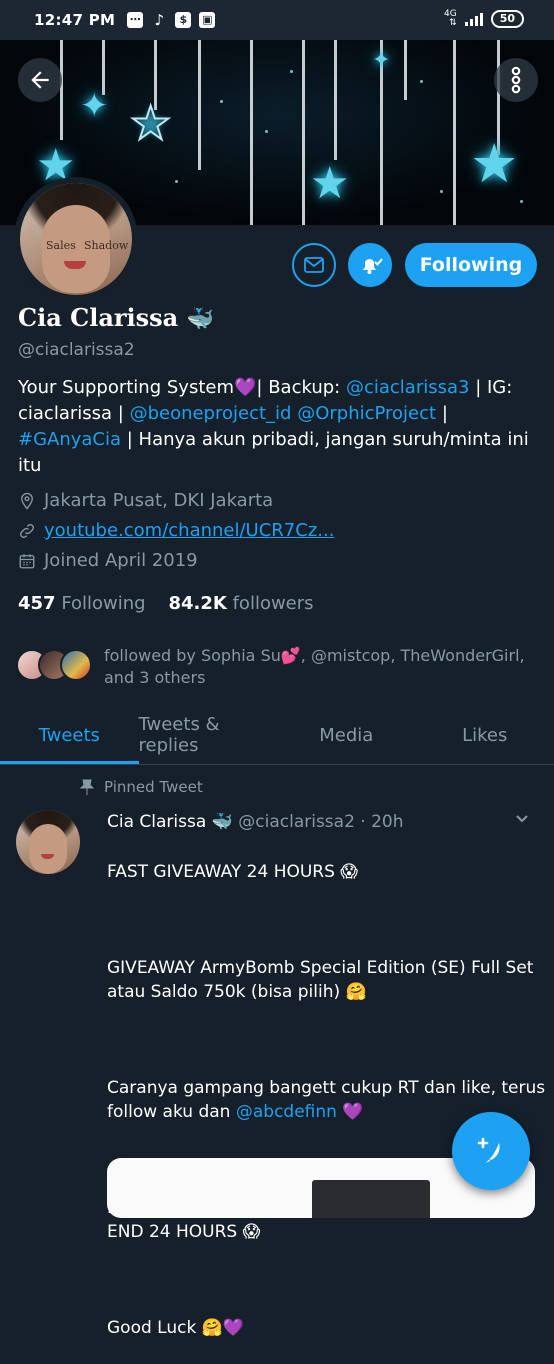 The height and width of the screenshot is (1364, 554). Describe the element at coordinates (98, 317) in the screenshot. I see `profile-name-text: Cia Clarissa` at that location.